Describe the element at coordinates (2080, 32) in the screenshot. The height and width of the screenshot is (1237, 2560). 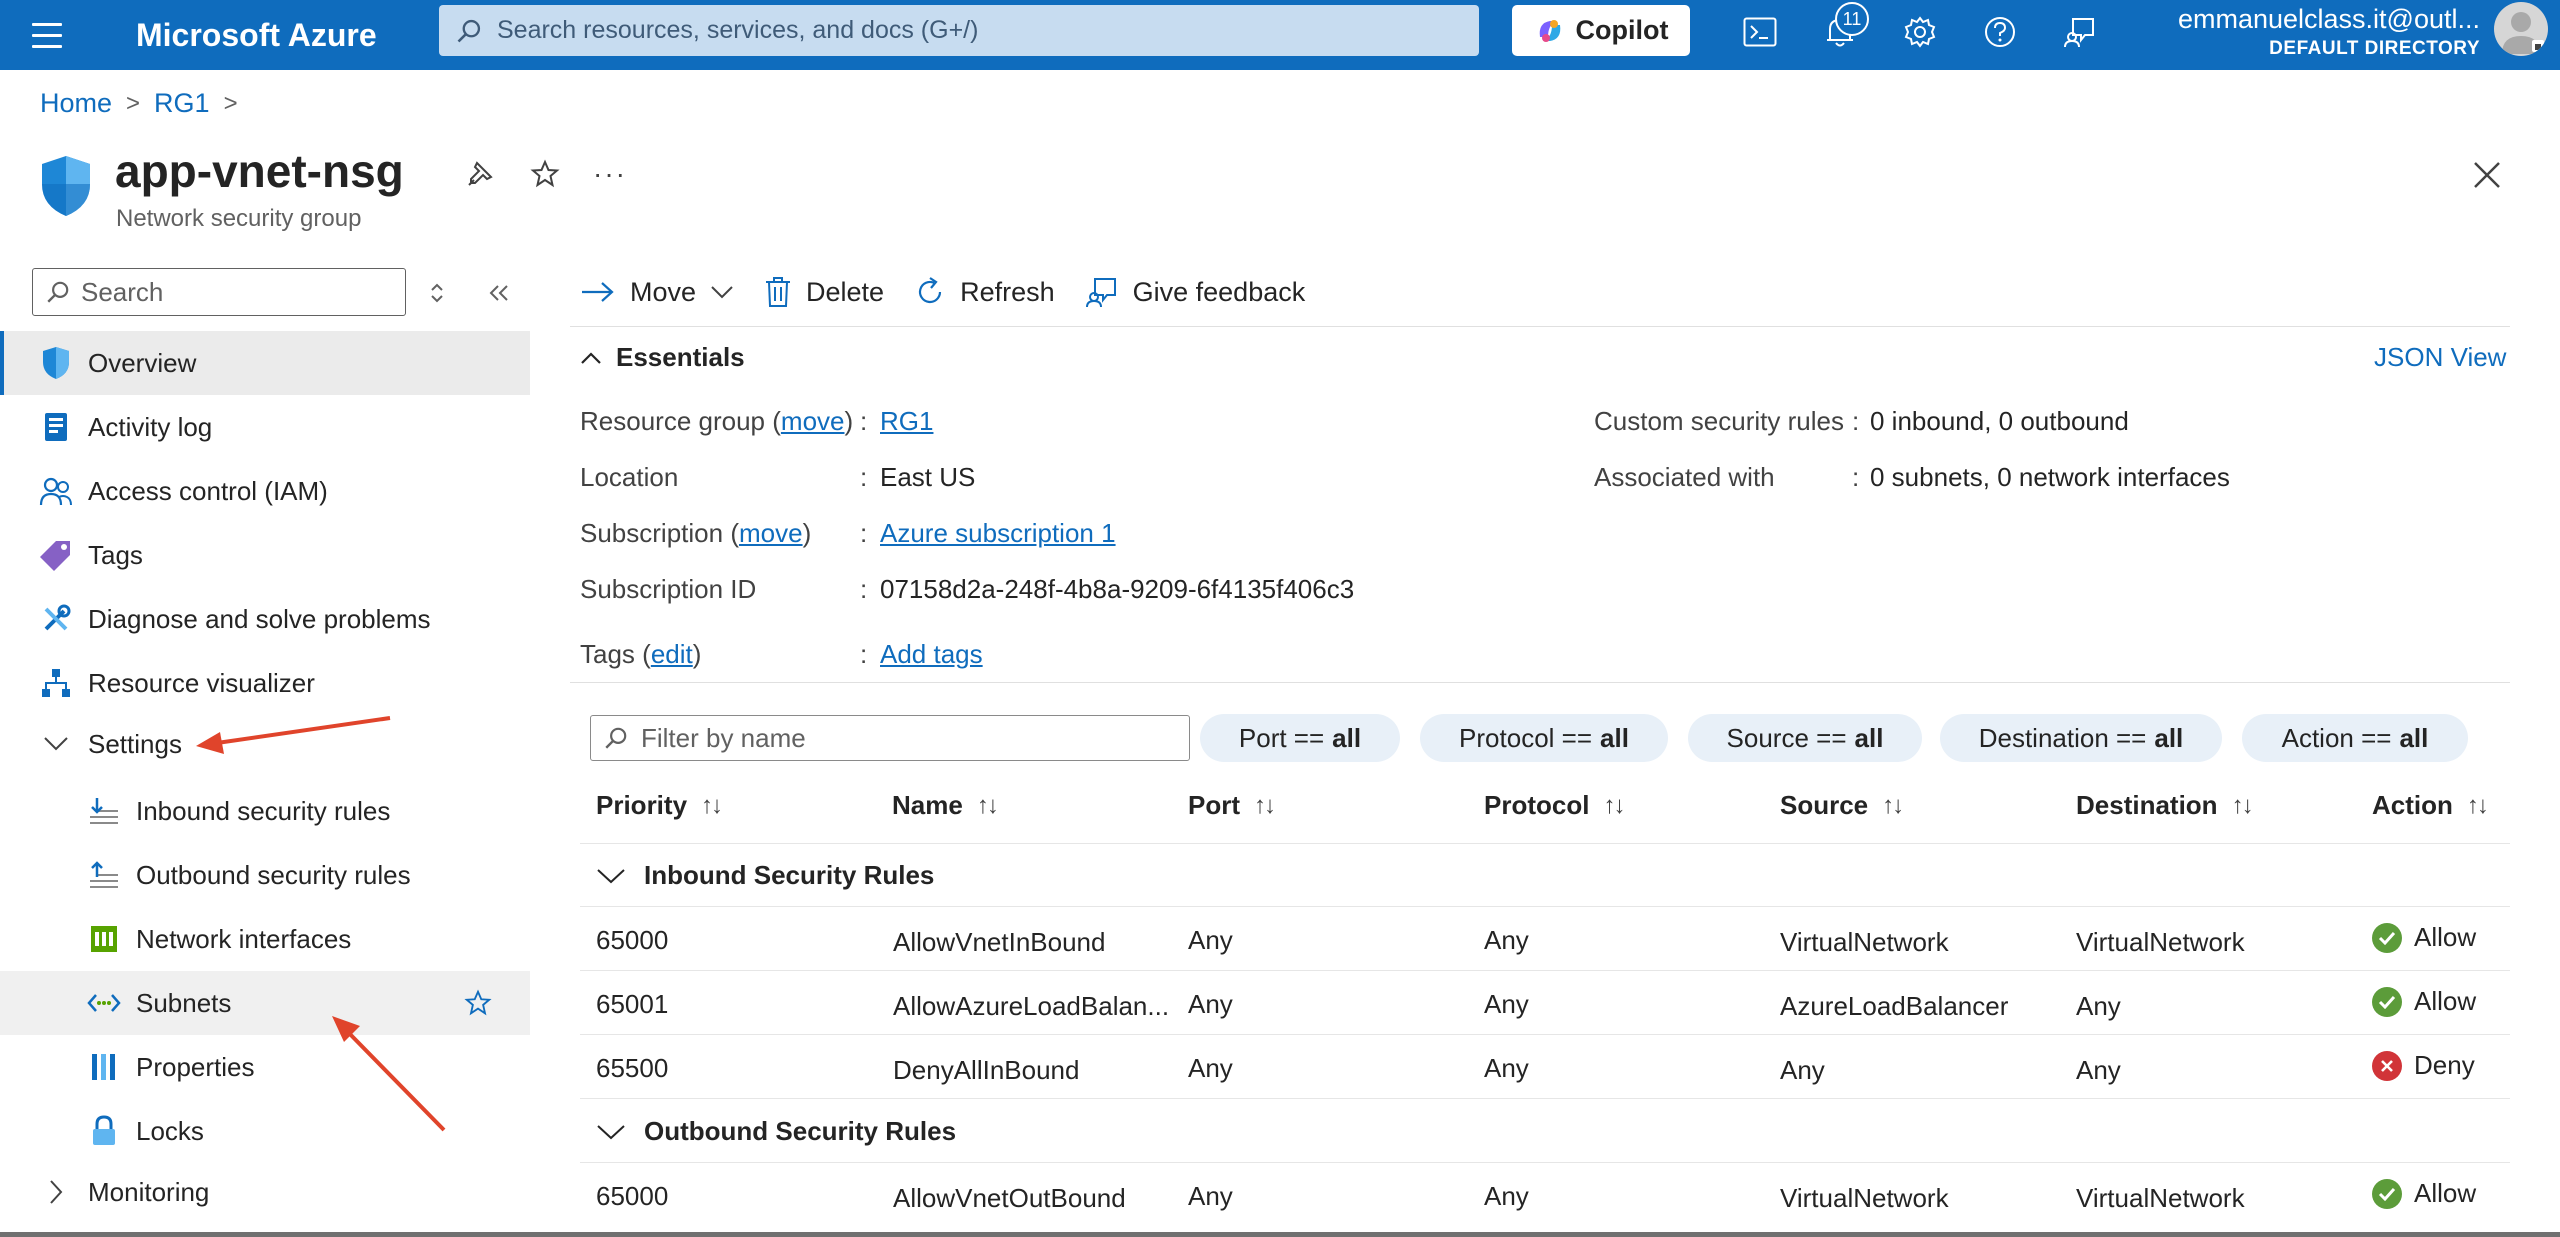
I see `feedback-button` at that location.